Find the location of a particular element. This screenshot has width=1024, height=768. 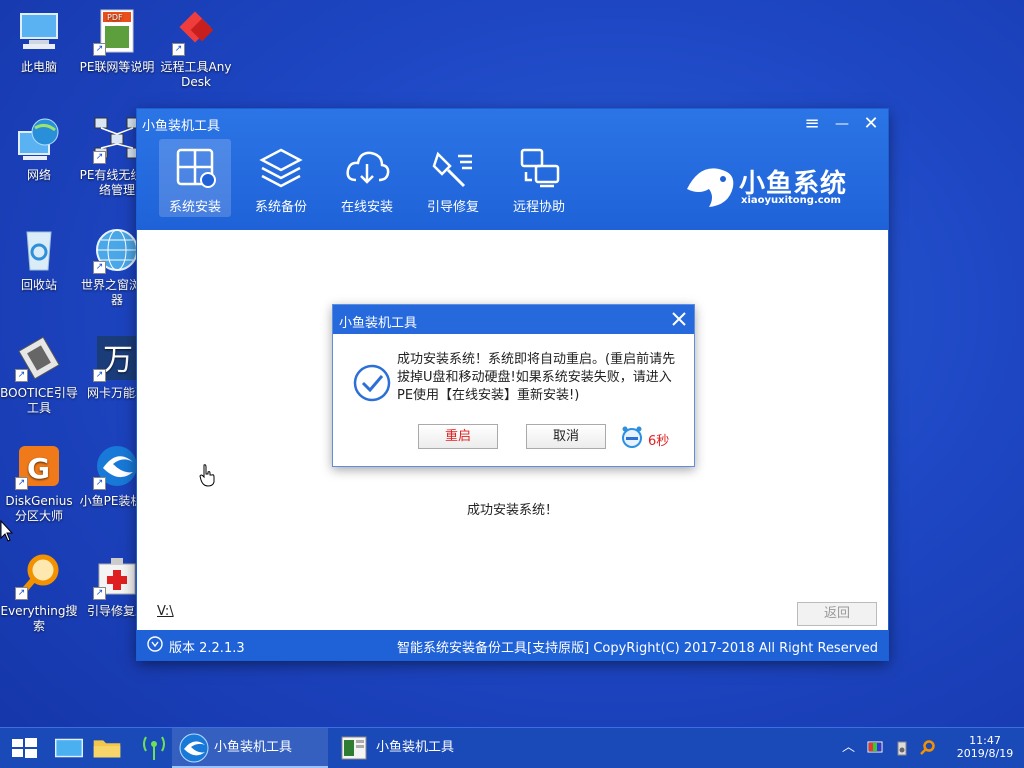

brand-url: xiaoyuxitong.com is located at coordinates (791, 200).